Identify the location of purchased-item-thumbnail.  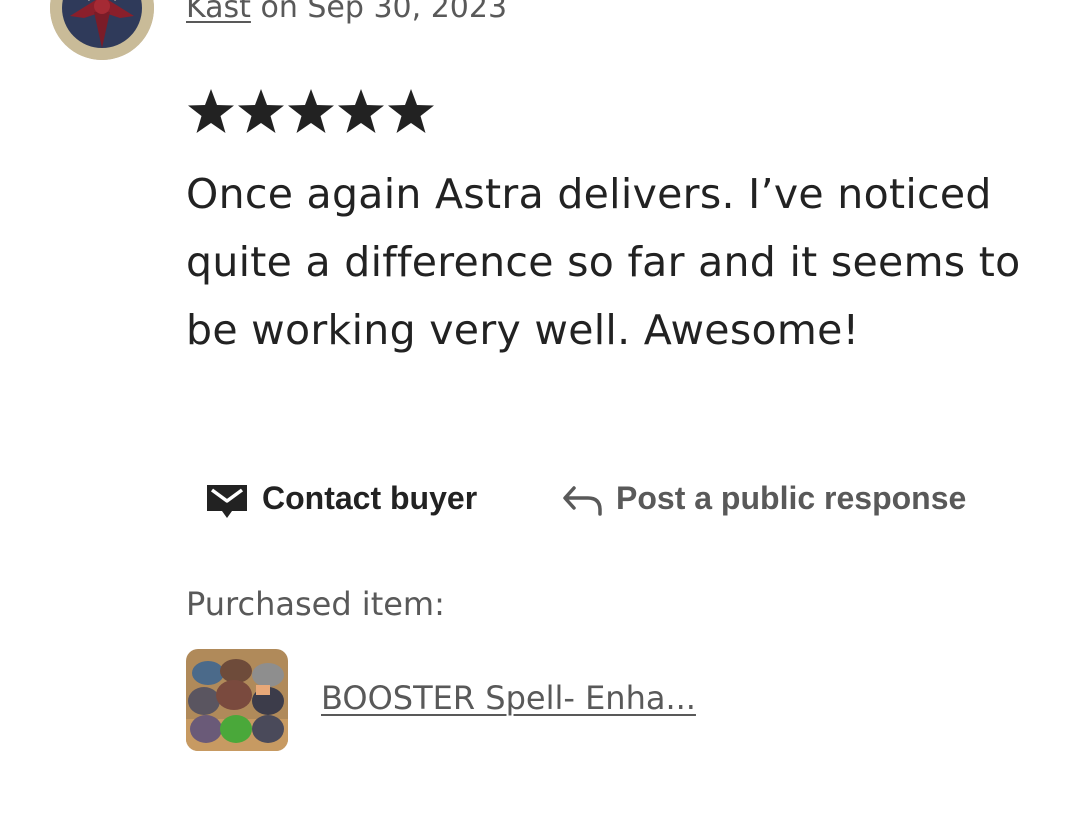
(237, 700).